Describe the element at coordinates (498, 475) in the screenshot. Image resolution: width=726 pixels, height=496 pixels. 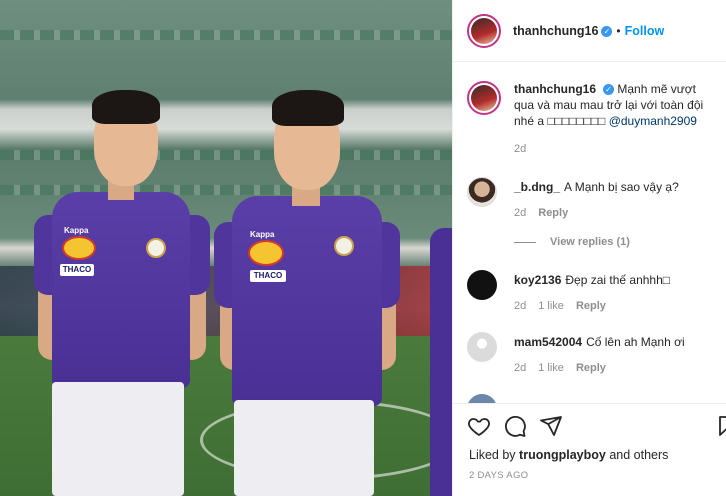
I see `post-timestamp: 2 DAYS AGO` at that location.